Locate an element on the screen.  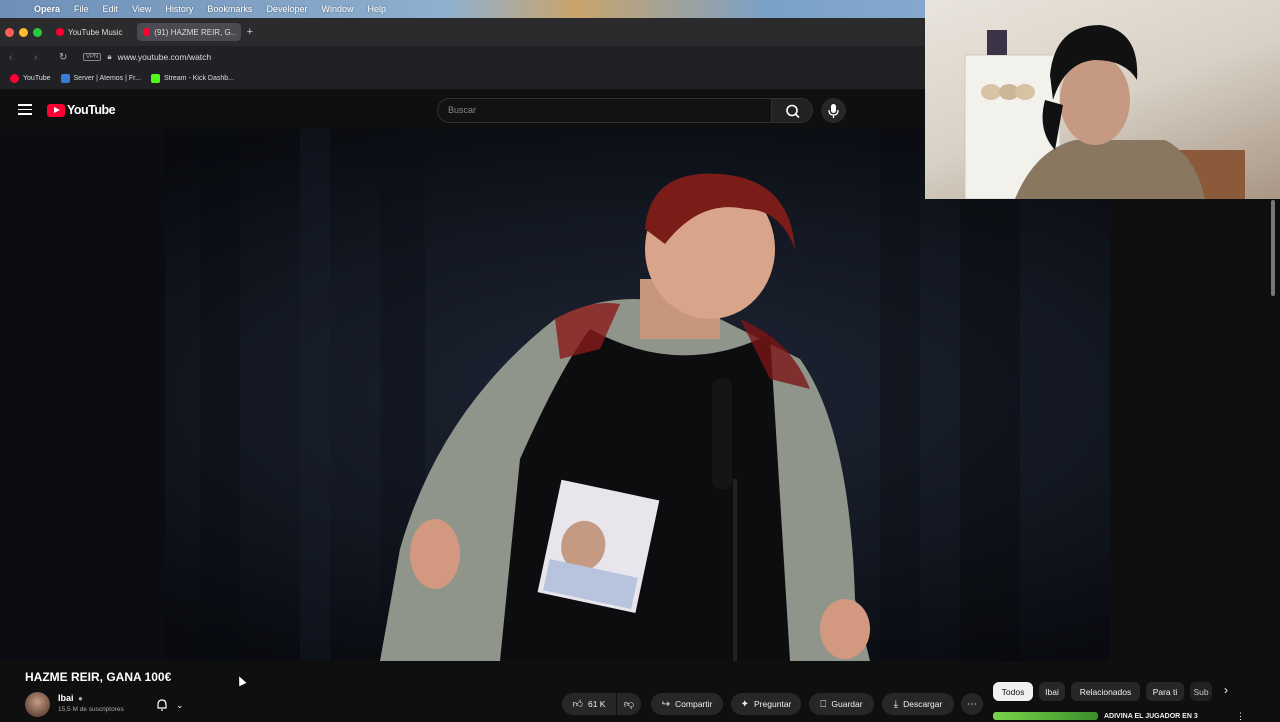
mouse-cursor-icon is located at coordinates (241, 680).